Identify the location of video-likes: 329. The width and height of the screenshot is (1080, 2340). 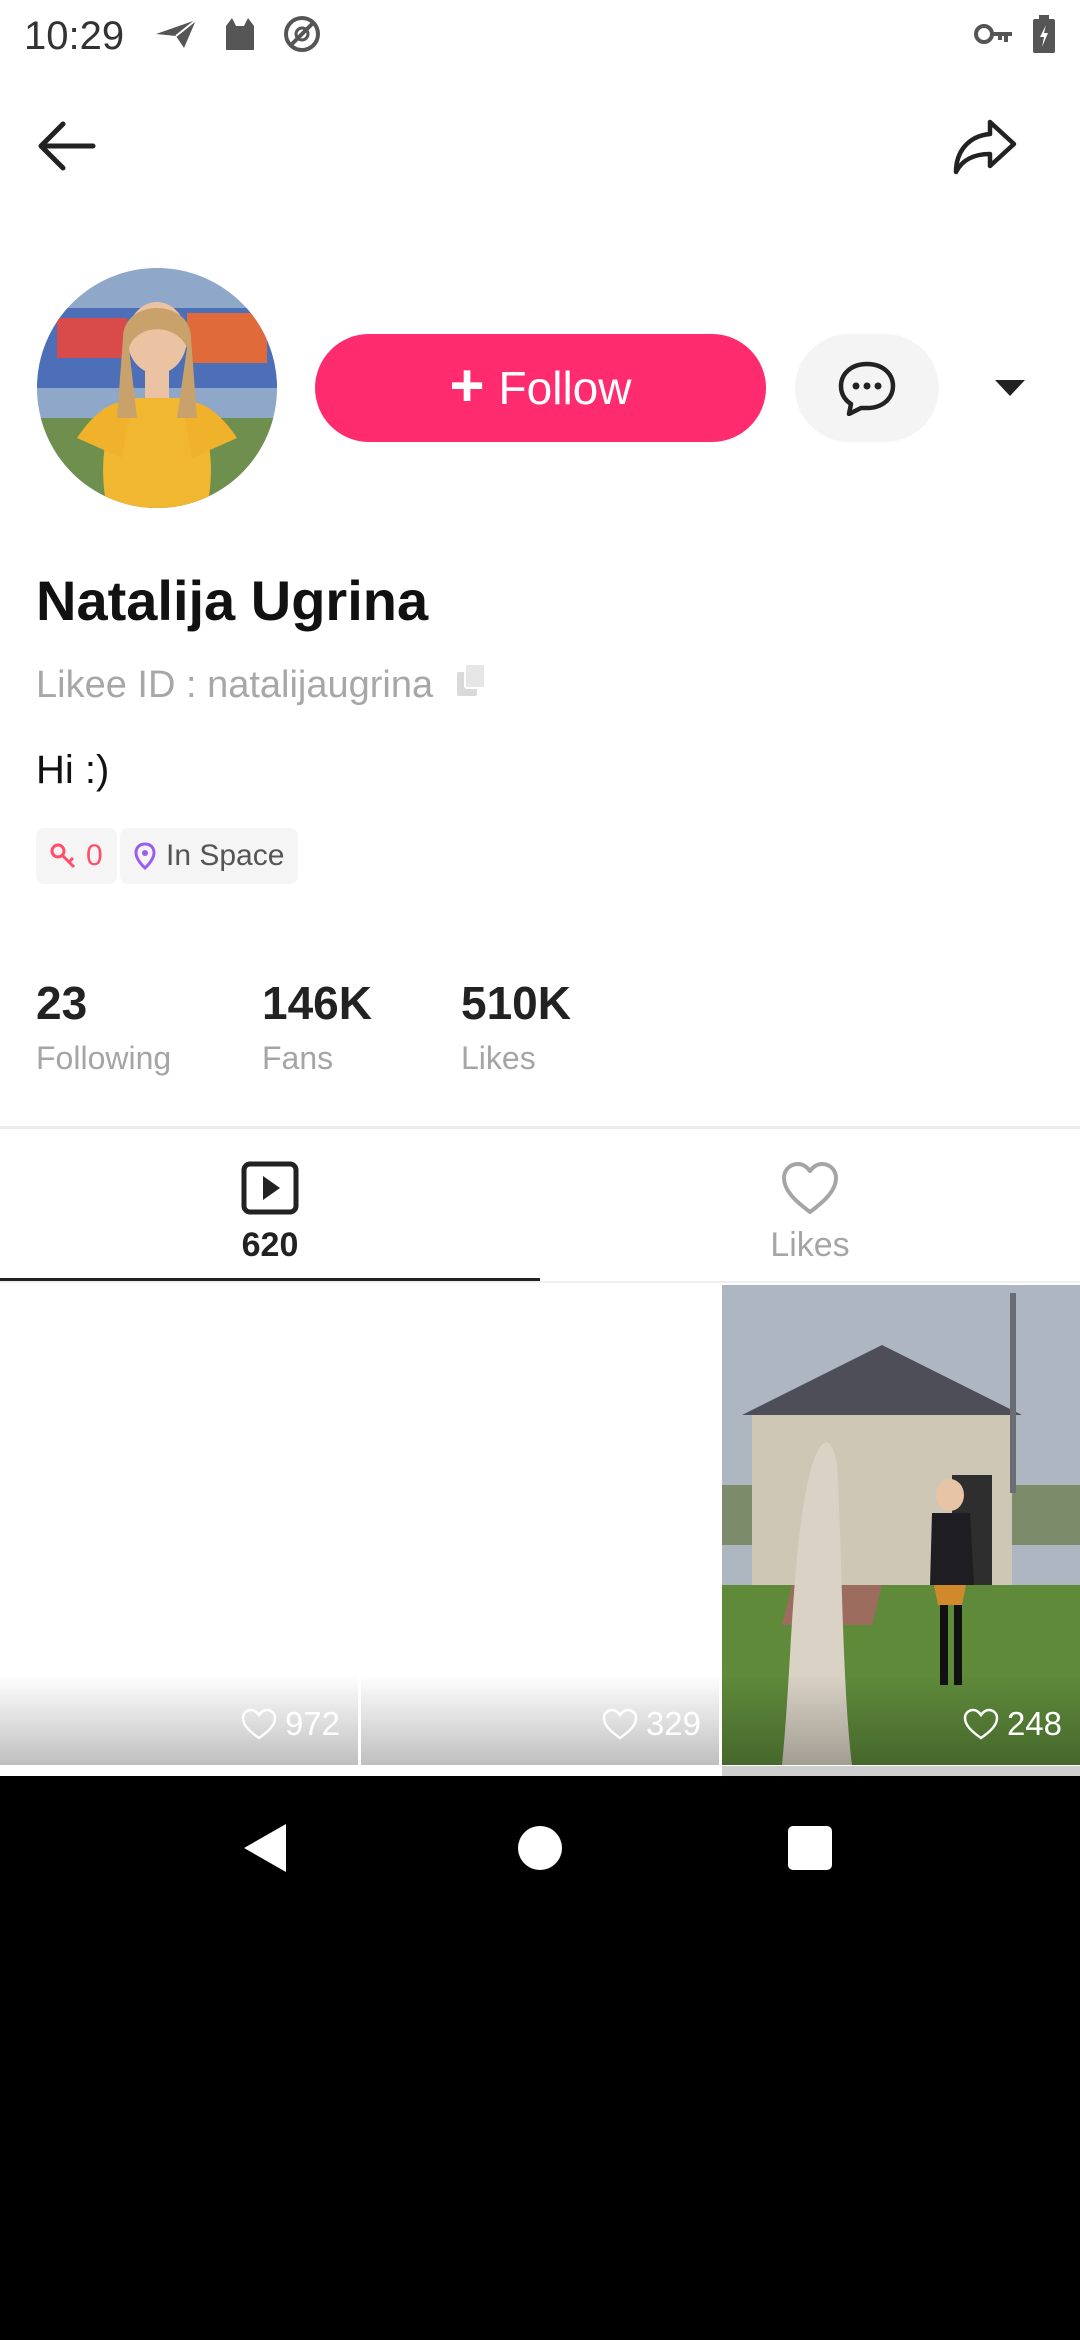
(651, 1724).